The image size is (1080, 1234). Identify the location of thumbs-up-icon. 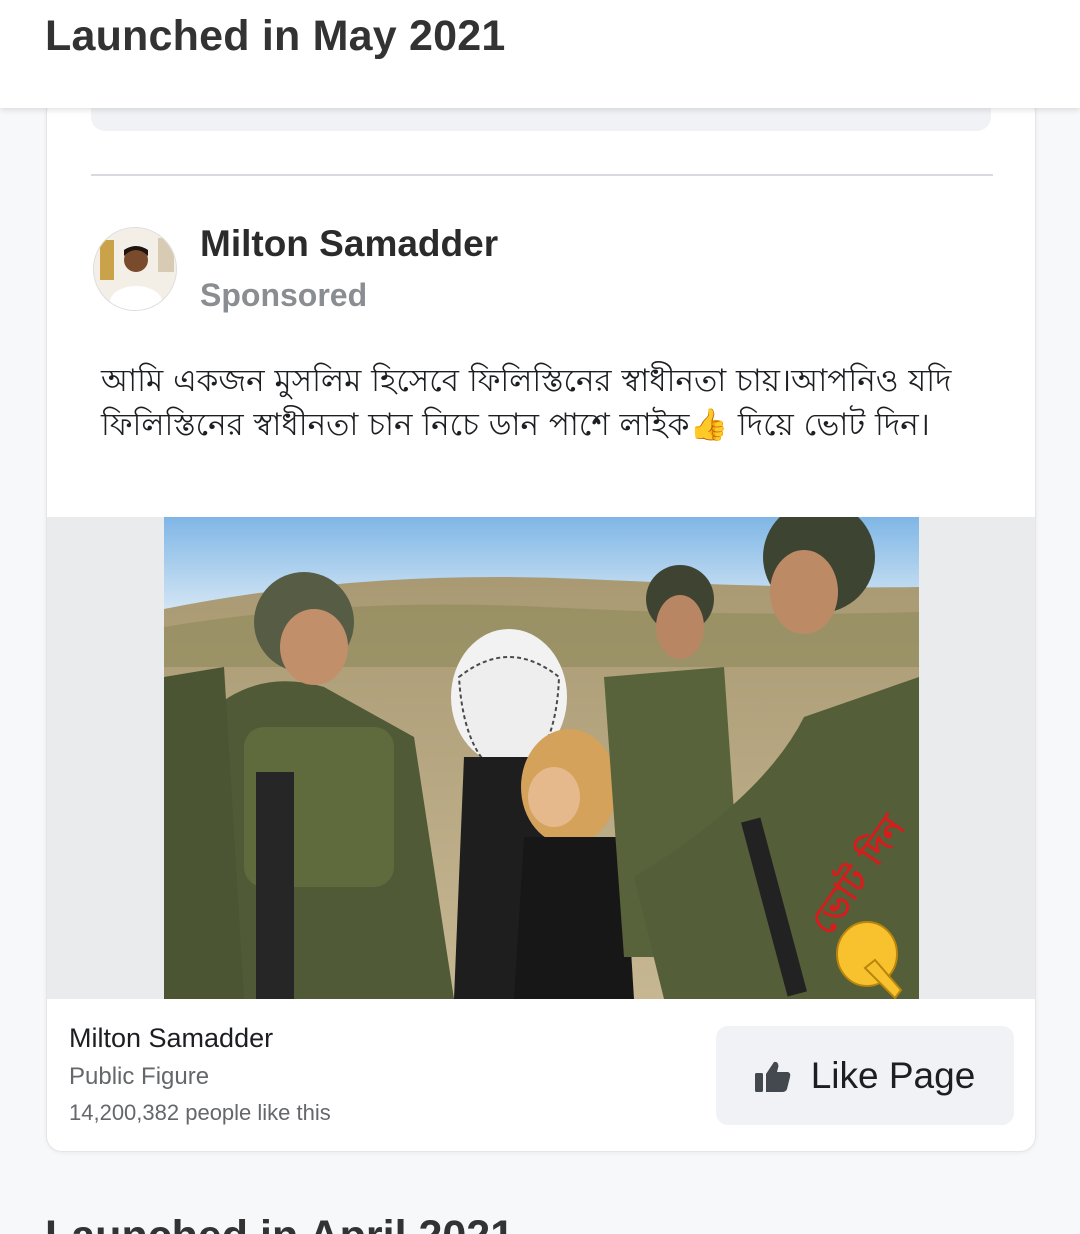
(772, 1076).